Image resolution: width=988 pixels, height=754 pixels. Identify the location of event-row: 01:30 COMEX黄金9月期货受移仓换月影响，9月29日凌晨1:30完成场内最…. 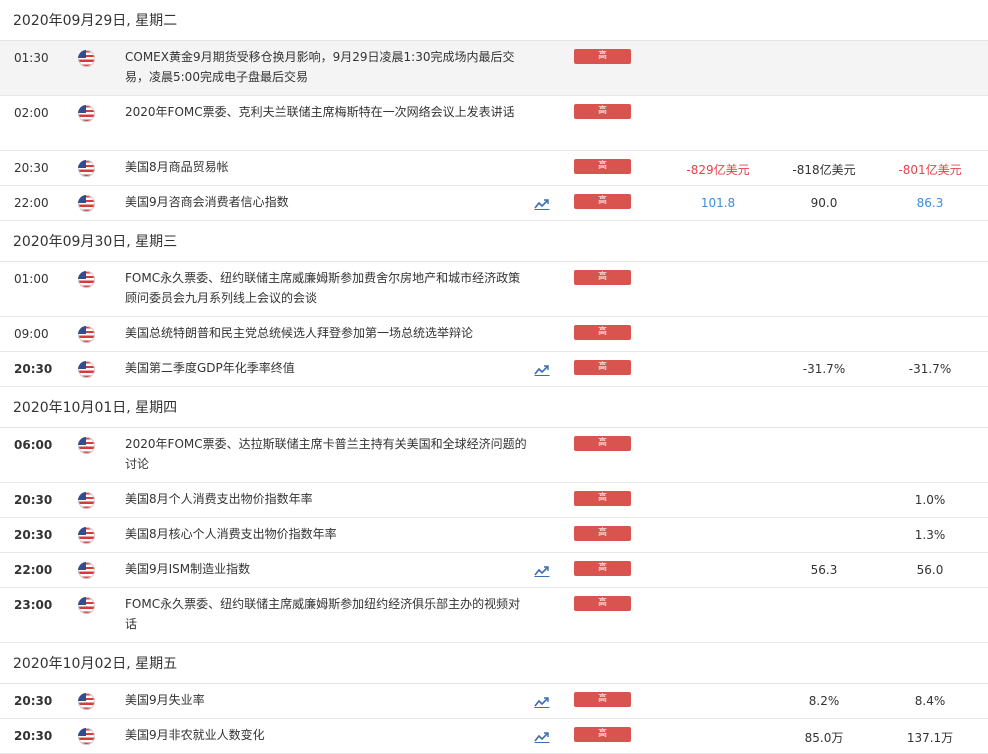
(494, 68).